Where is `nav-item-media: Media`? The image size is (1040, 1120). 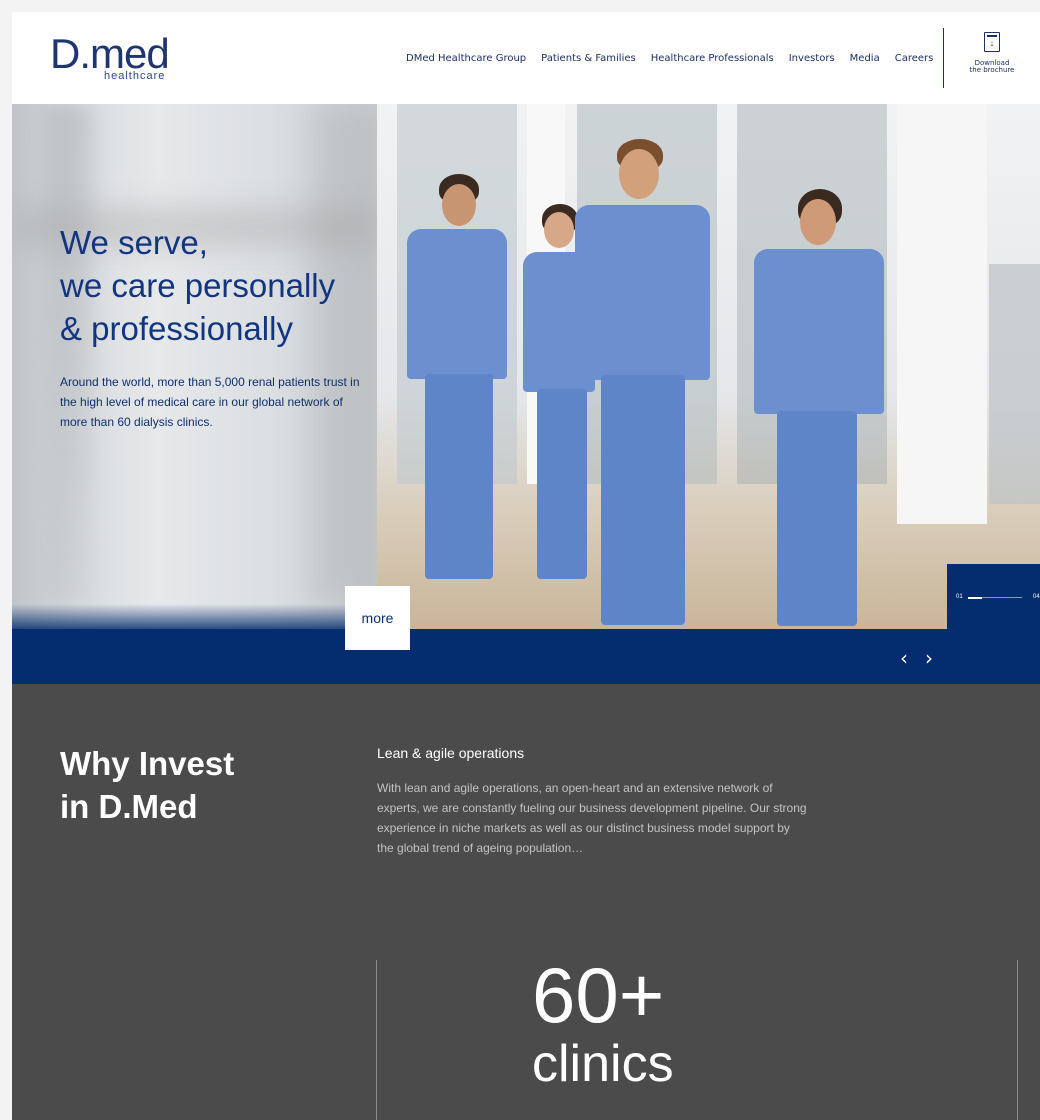
nav-item-media: Media is located at coordinates (865, 58).